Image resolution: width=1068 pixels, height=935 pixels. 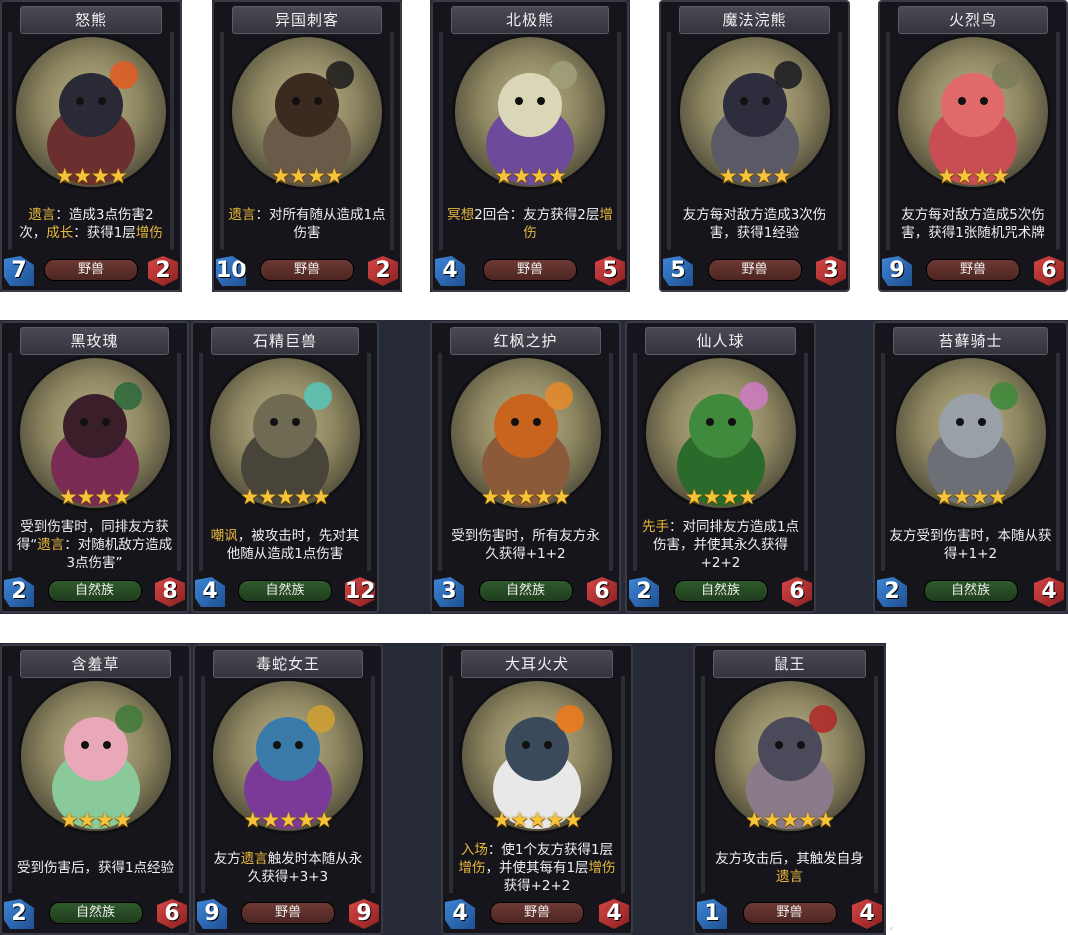 I want to click on keyword: 先手, so click(x=655, y=527).